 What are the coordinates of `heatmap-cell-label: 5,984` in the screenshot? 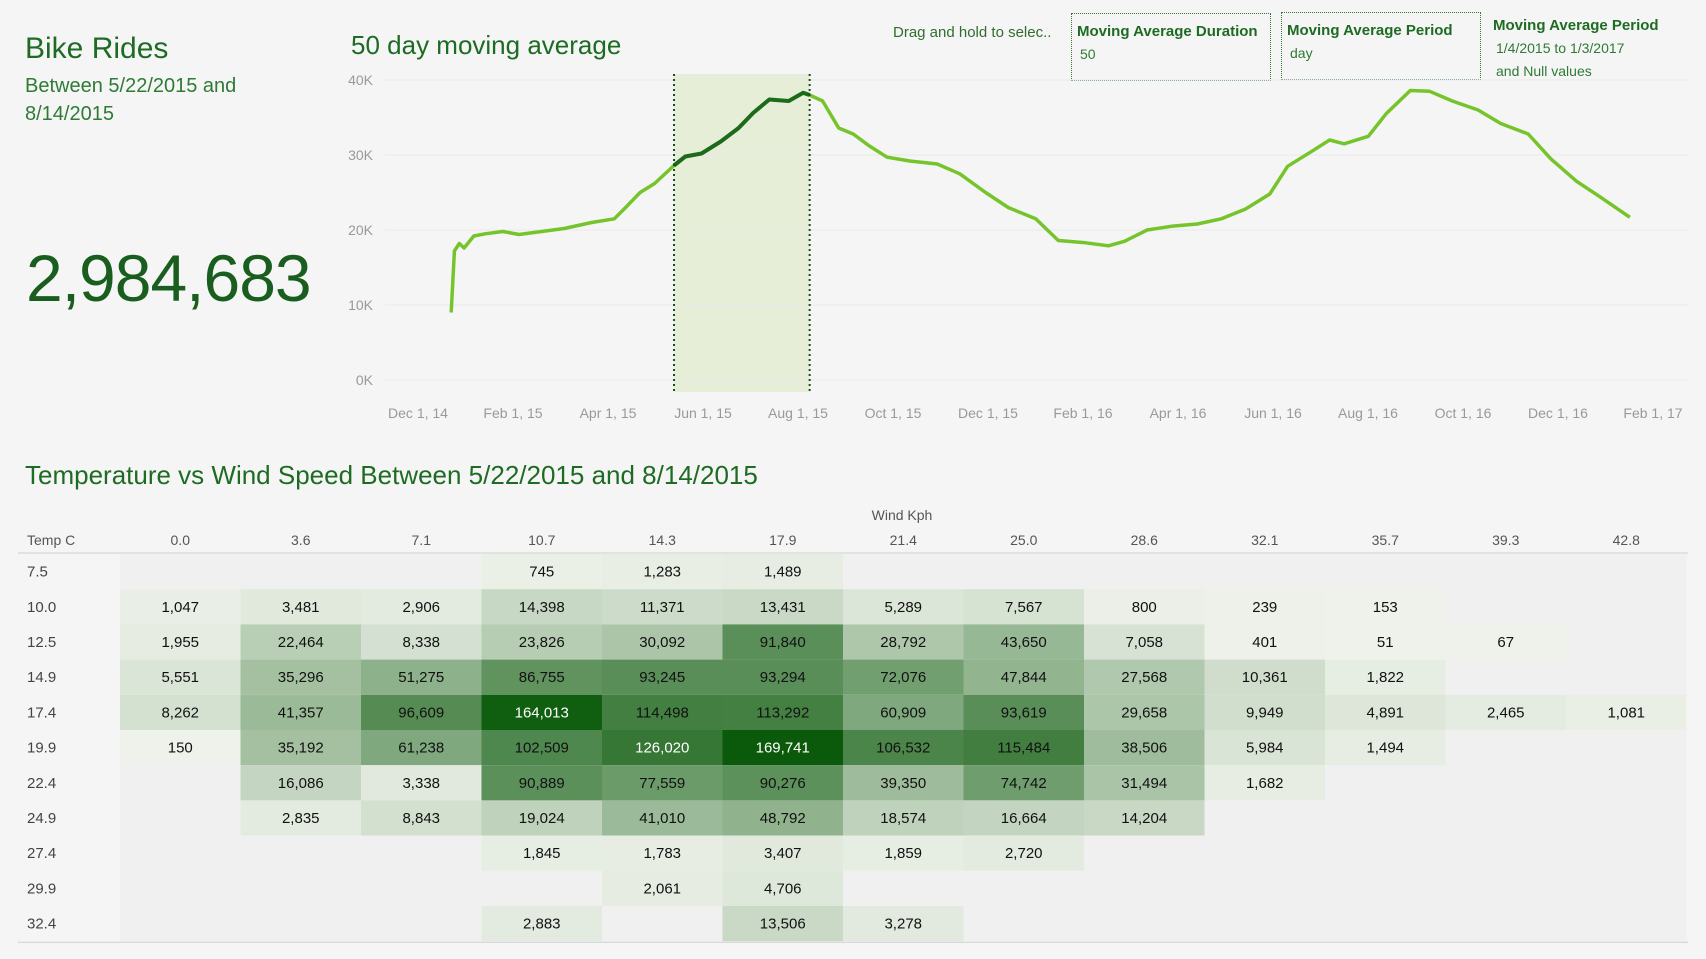 It's located at (1265, 748).